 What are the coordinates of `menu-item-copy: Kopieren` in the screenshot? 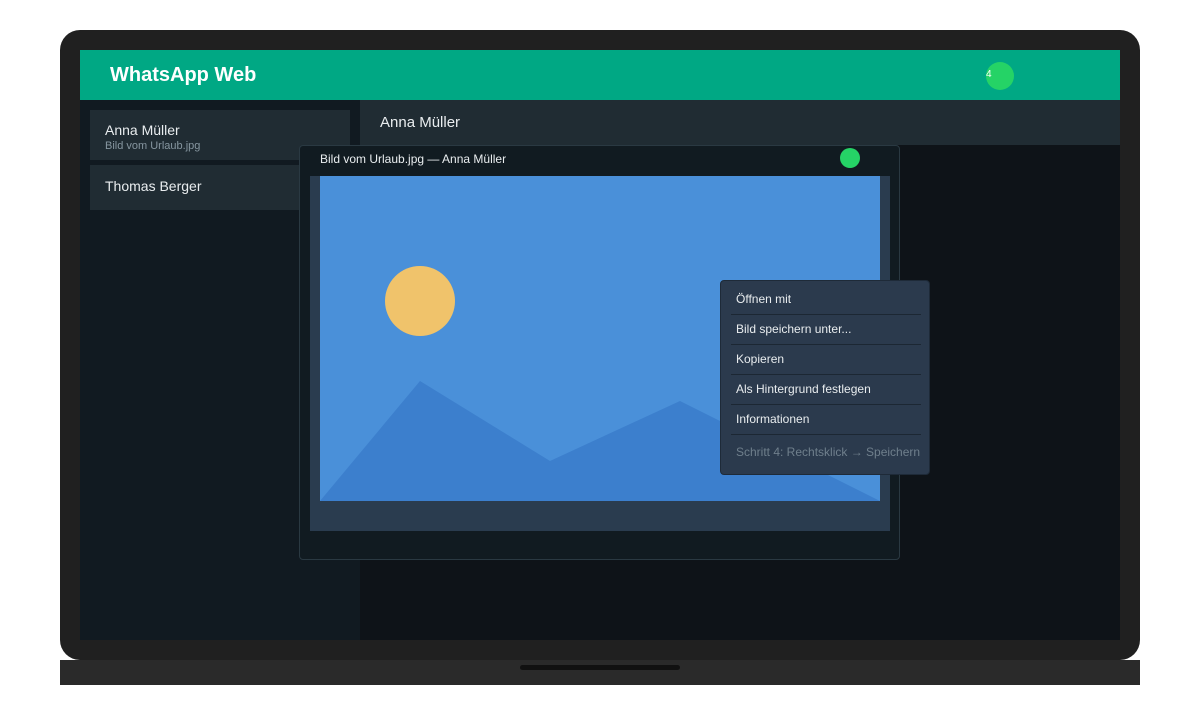 It's located at (826, 360).